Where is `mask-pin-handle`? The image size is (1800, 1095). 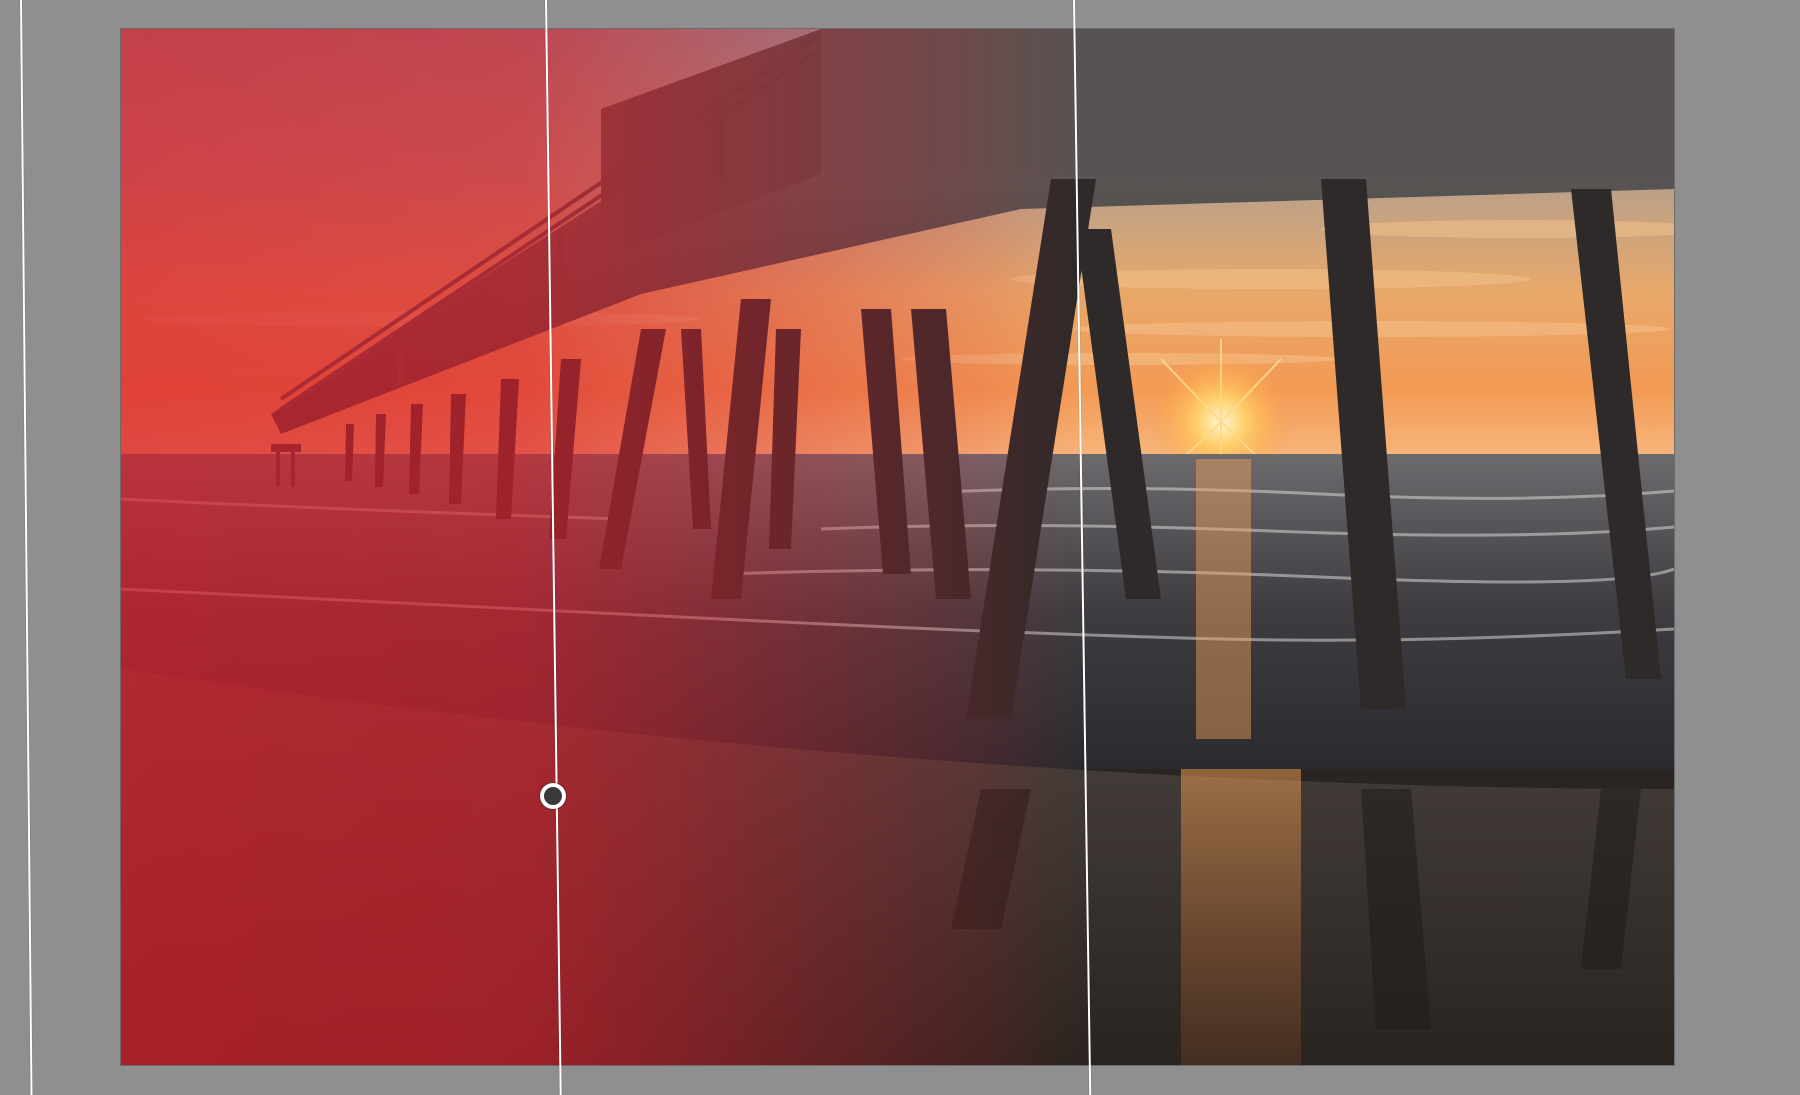 mask-pin-handle is located at coordinates (553, 796).